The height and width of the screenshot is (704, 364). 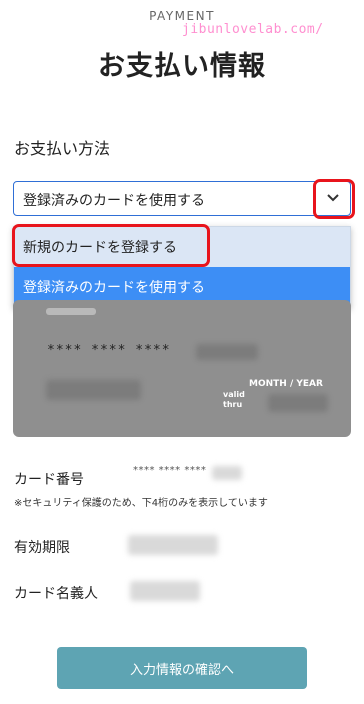 What do you see at coordinates (298, 403) in the screenshot?
I see `card-expiry-blur` at bounding box center [298, 403].